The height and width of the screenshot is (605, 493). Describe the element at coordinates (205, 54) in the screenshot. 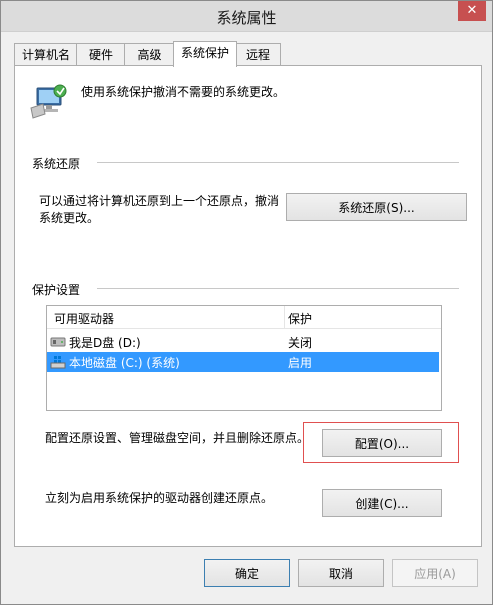

I see `tab-system-protection: 系统保护` at that location.